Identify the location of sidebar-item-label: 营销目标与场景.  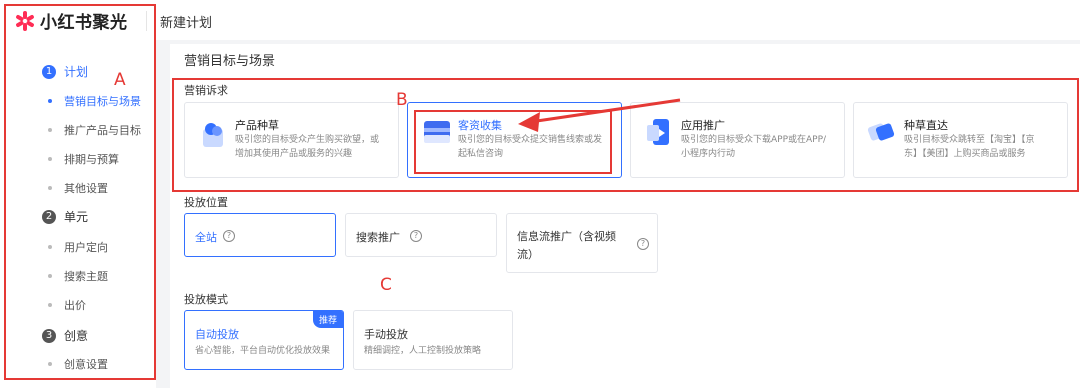
(102, 101).